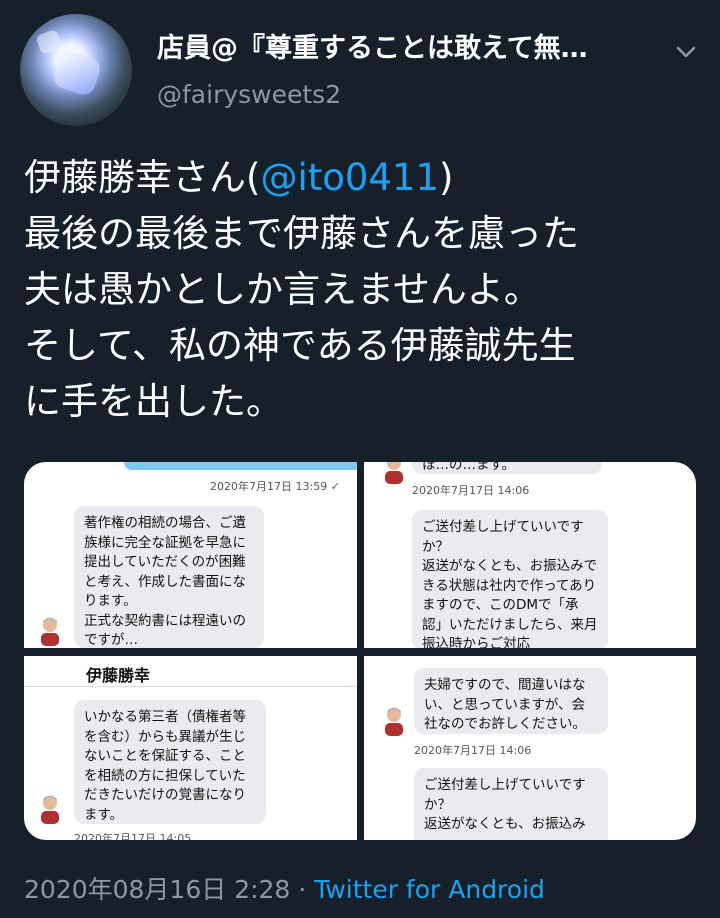  Describe the element at coordinates (511, 804) in the screenshot. I see `chat-bubble: ご送付差し上げていいですか？ 返送がなくとも、お振込み` at that location.